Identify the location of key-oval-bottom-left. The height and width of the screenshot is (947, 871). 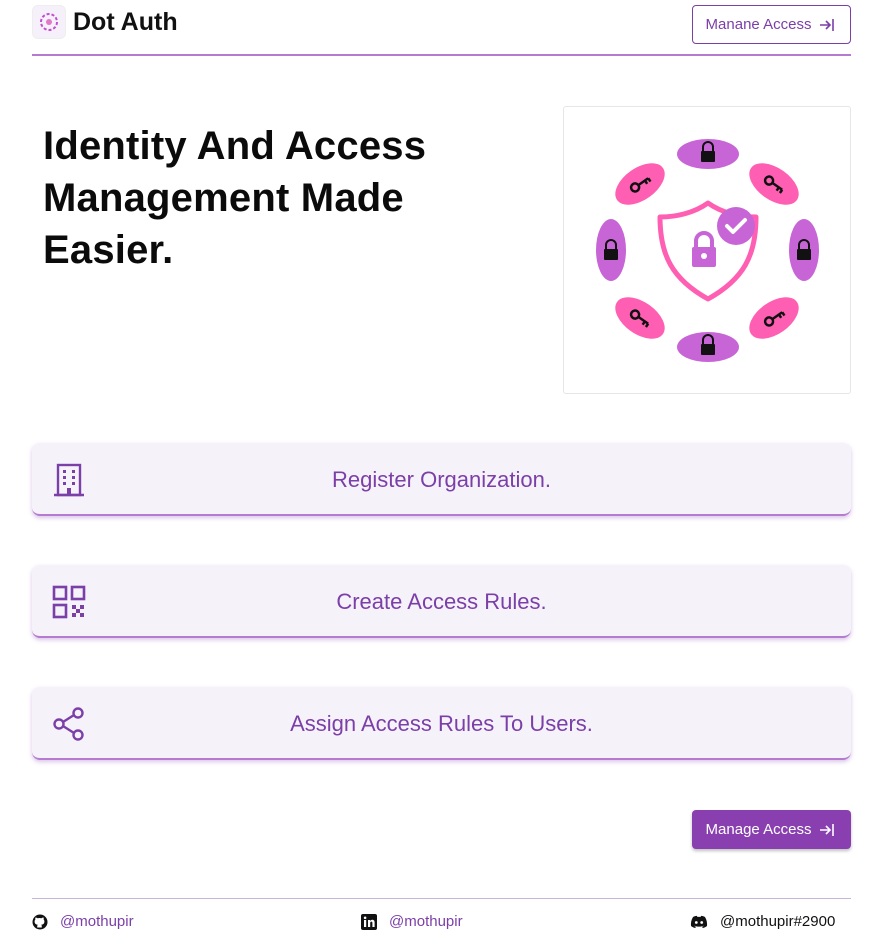
(640, 318).